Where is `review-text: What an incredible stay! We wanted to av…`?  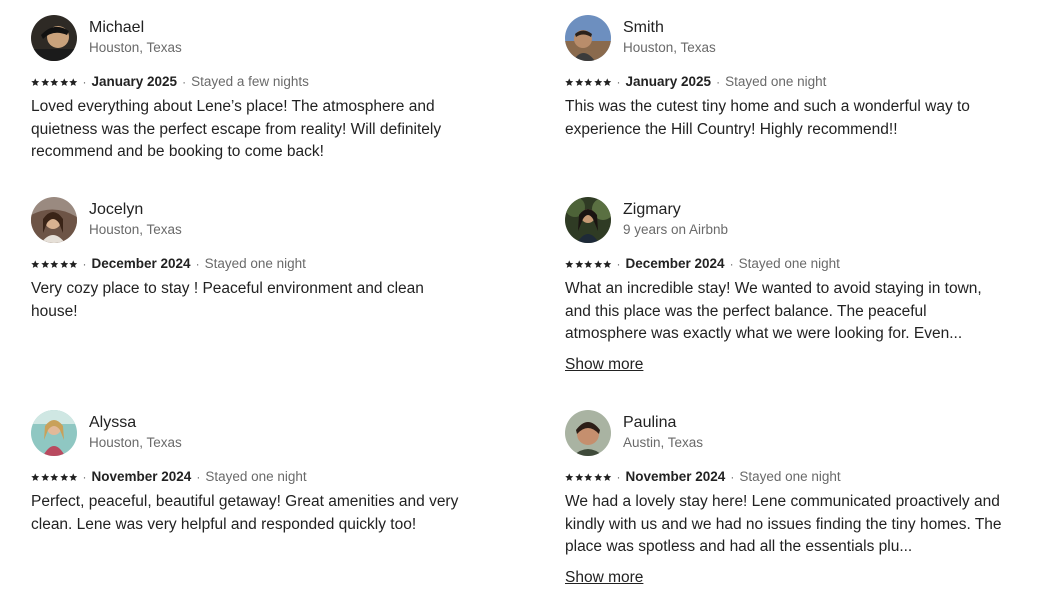
review-text: What an incredible stay! We wanted to av… is located at coordinates (773, 311).